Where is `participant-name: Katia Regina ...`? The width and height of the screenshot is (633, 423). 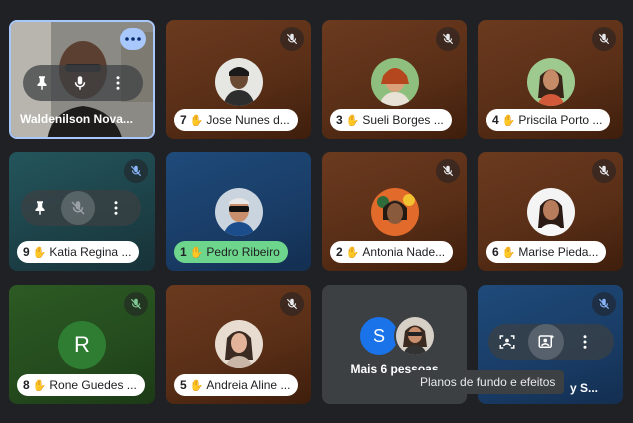 participant-name: Katia Regina ... is located at coordinates (90, 252).